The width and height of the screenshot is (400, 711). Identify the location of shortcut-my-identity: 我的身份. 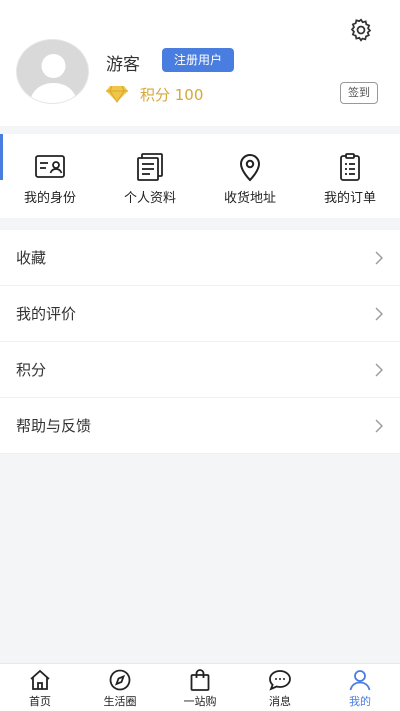
(50, 176).